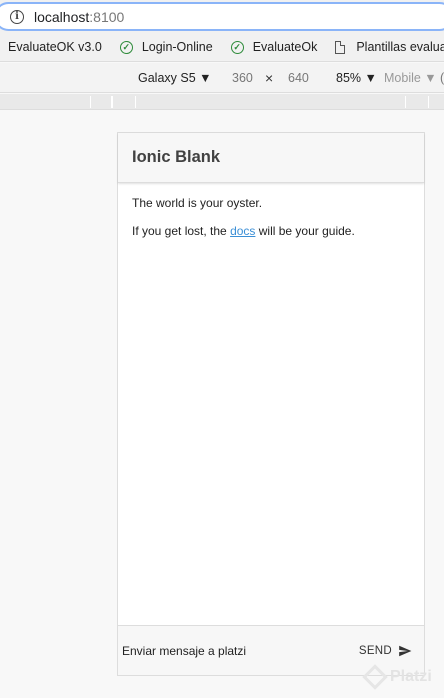 Image resolution: width=444 pixels, height=698 pixels. What do you see at coordinates (411, 676) in the screenshot?
I see `watermark-text: Platzi` at bounding box center [411, 676].